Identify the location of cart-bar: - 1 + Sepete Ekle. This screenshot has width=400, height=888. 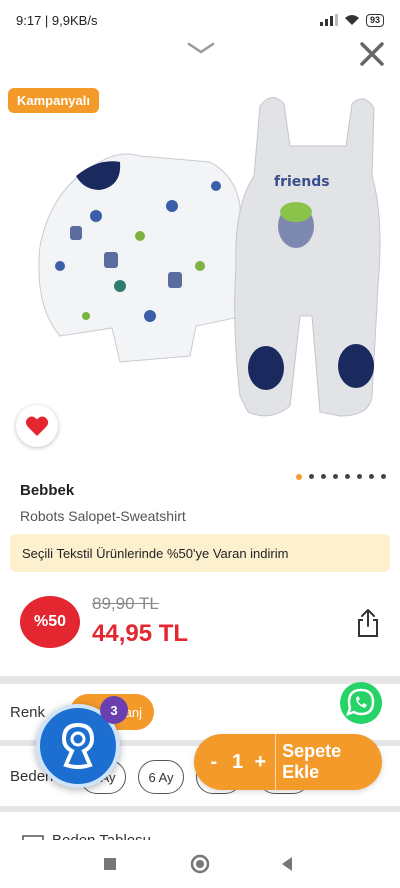
(288, 762).